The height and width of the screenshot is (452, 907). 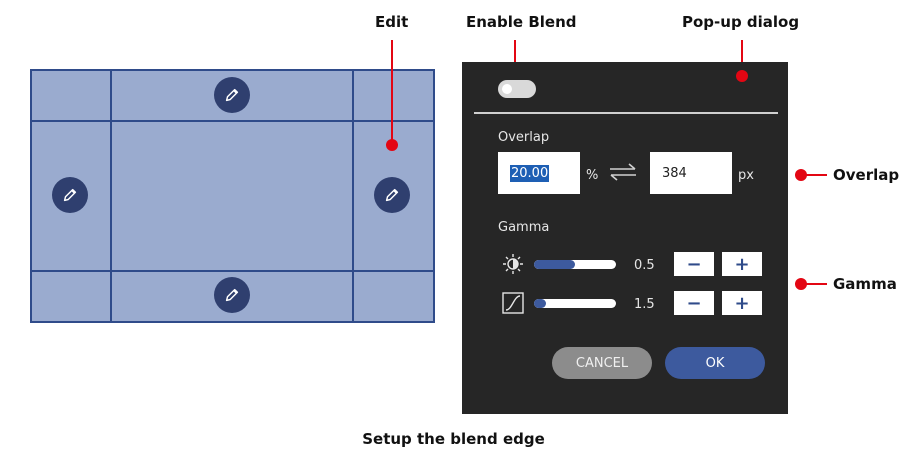 What do you see at coordinates (524, 227) in the screenshot?
I see `gamma-label: Gamma` at bounding box center [524, 227].